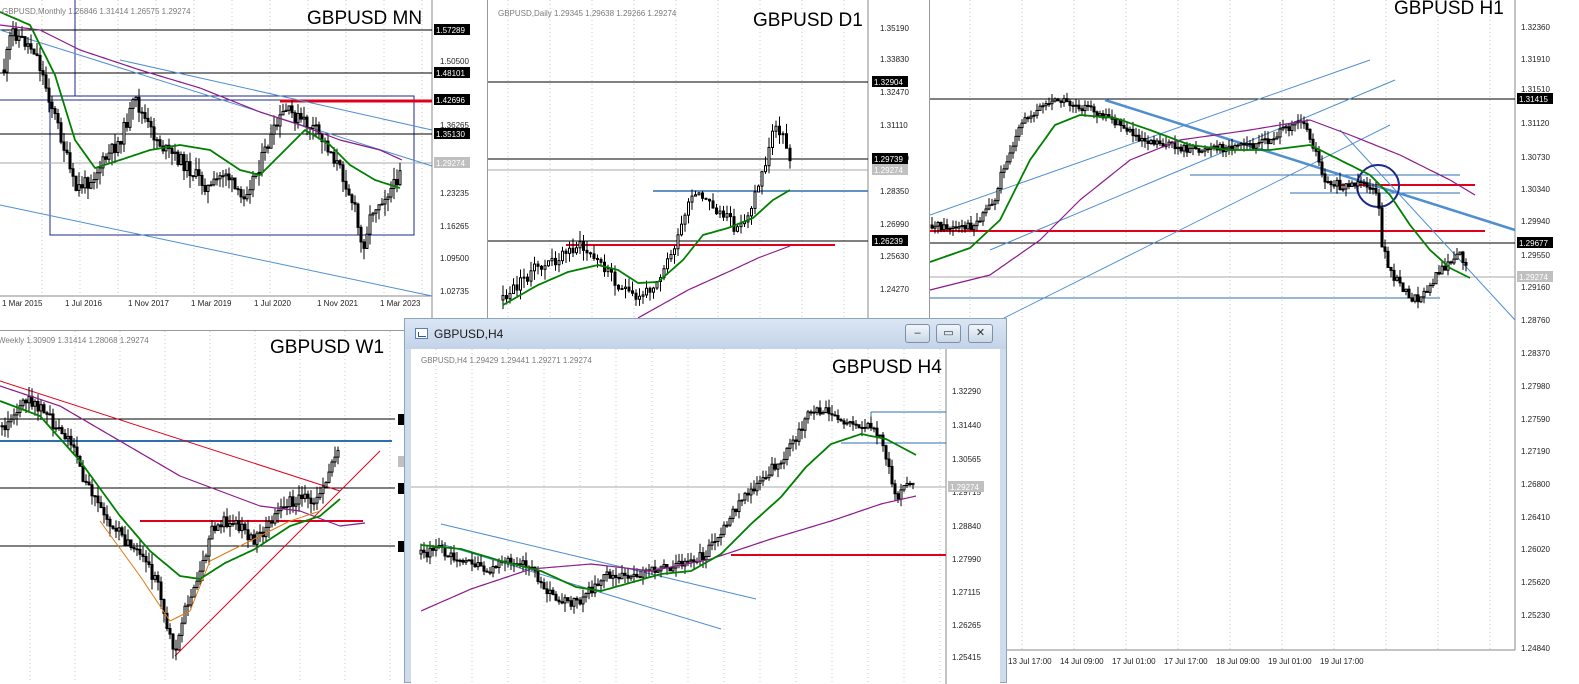 This screenshot has width=1579, height=684. Describe the element at coordinates (216, 250) in the screenshot. I see `trendline` at that location.